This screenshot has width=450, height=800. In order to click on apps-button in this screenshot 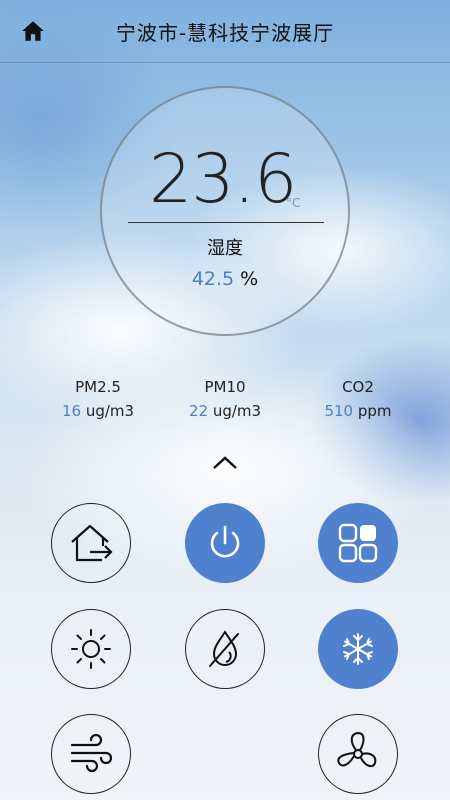, I will do `click(358, 543)`.